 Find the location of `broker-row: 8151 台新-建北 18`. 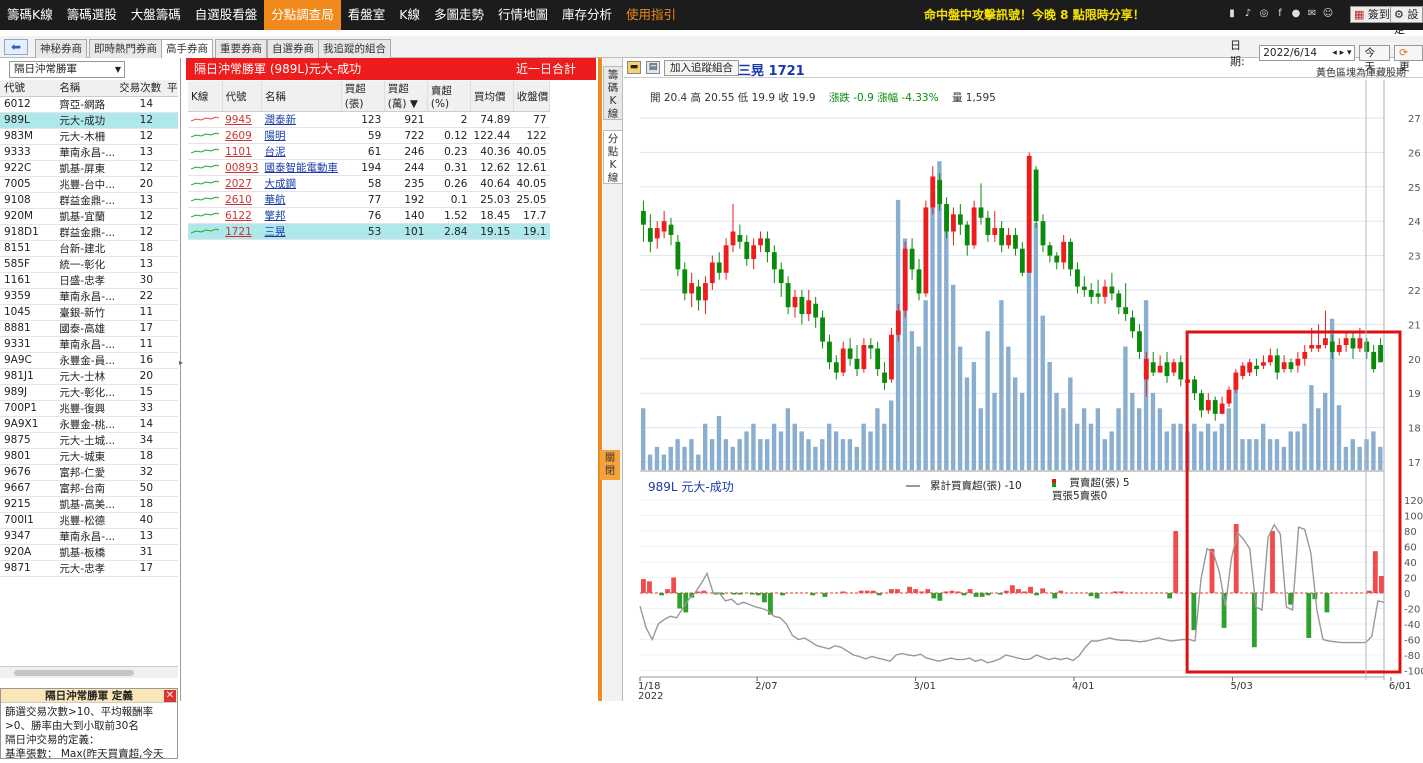

broker-row: 8151 台新-建北 18 is located at coordinates (89, 248).